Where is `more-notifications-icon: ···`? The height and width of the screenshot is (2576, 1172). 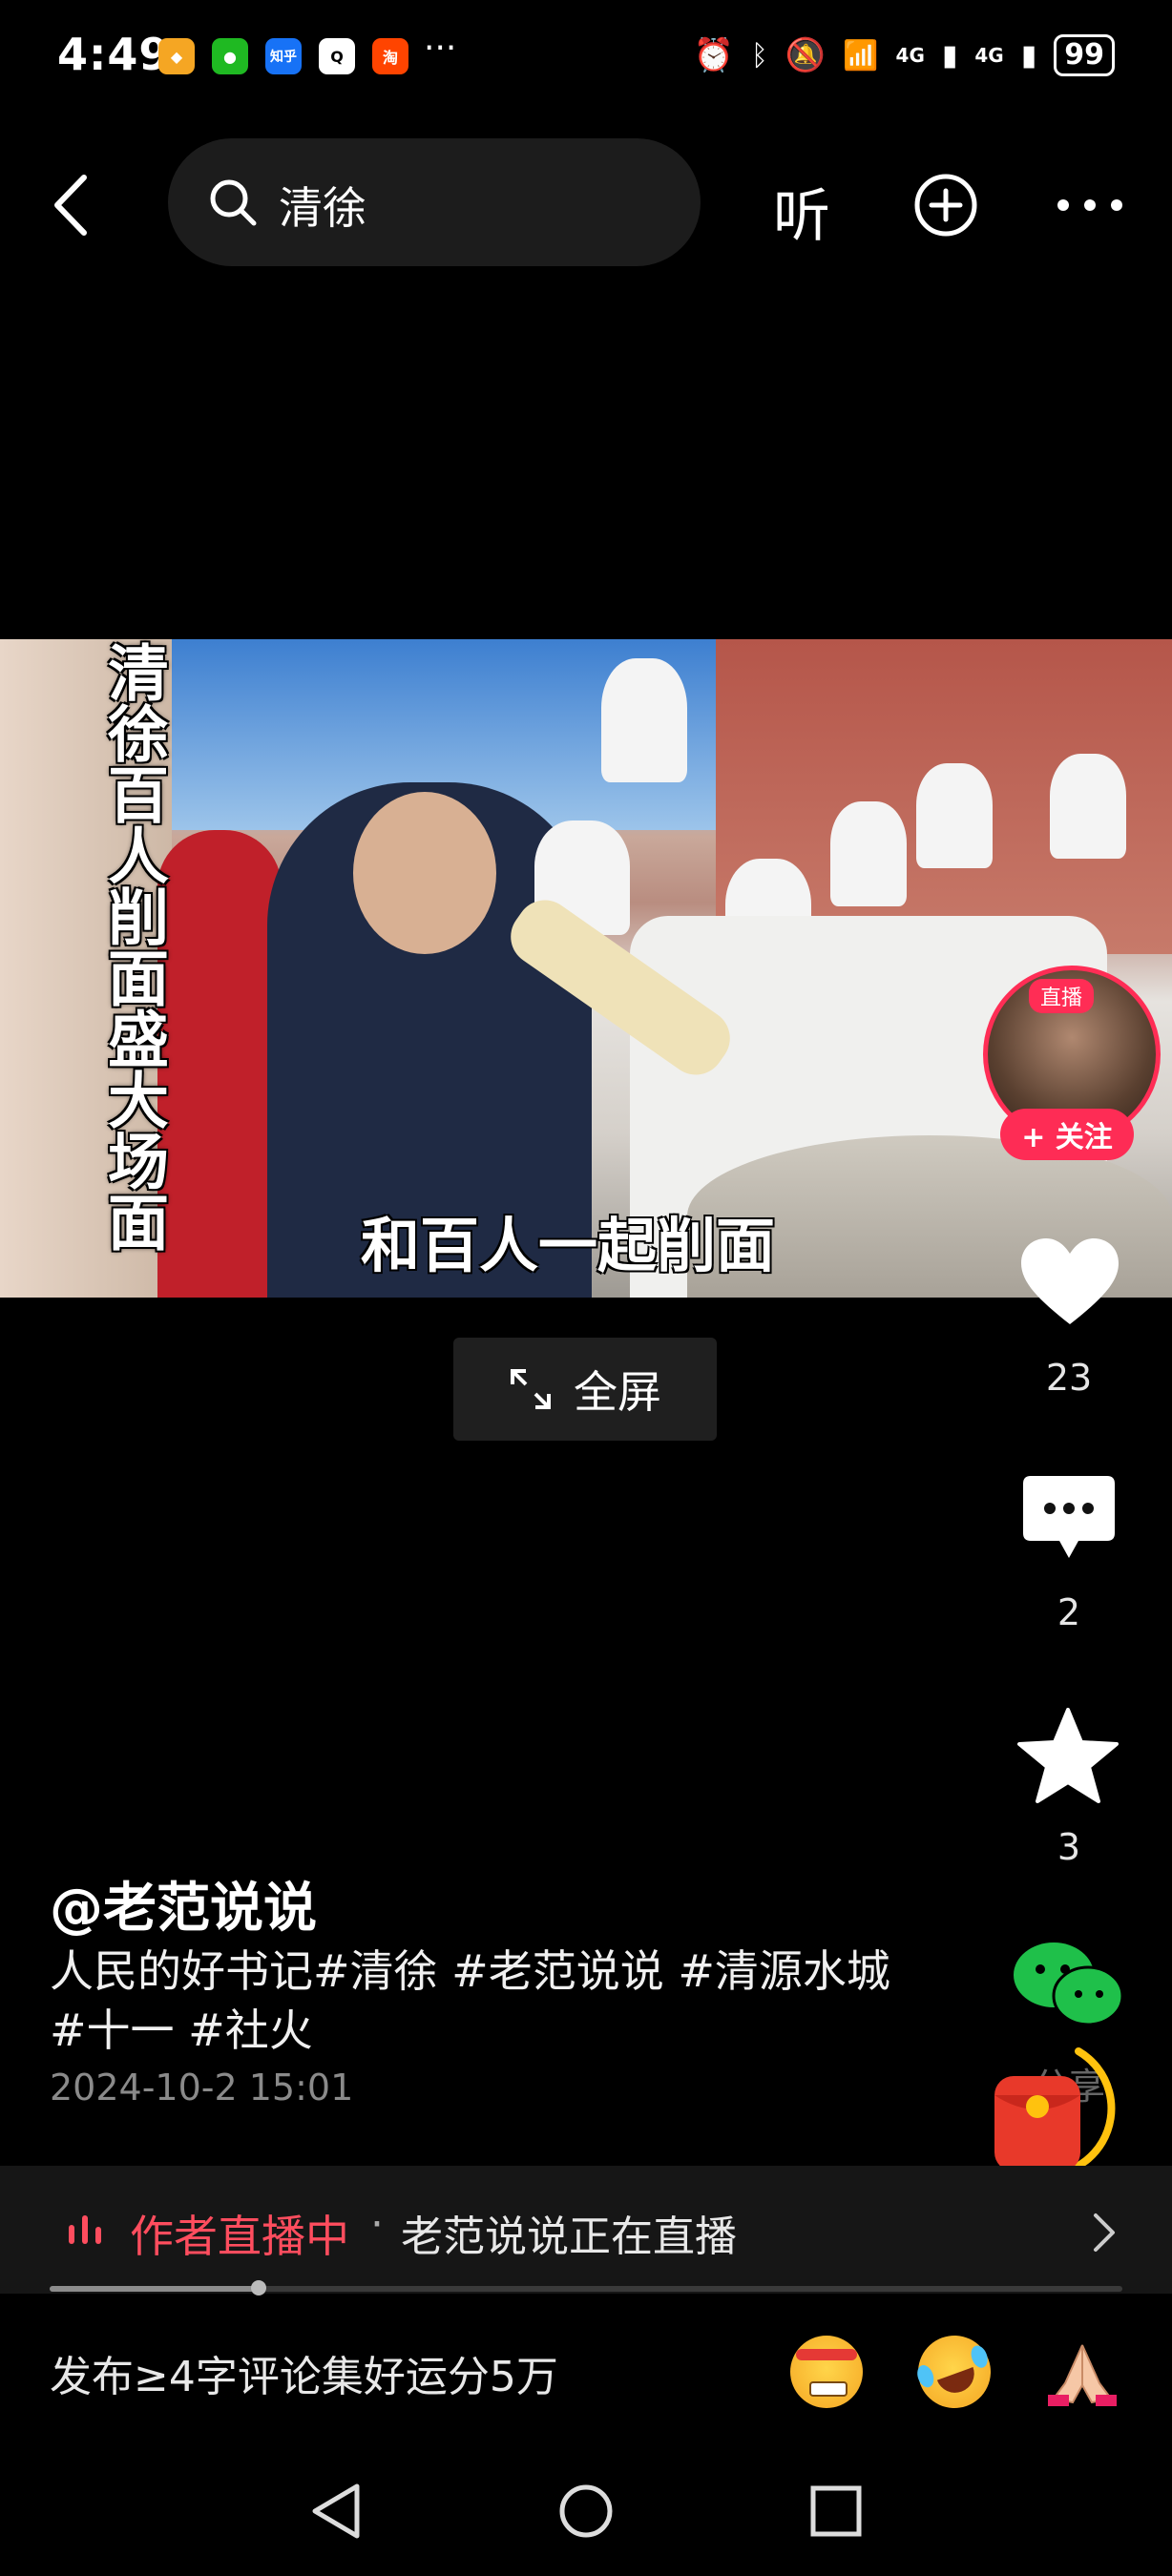 more-notifications-icon: ··· is located at coordinates (440, 48).